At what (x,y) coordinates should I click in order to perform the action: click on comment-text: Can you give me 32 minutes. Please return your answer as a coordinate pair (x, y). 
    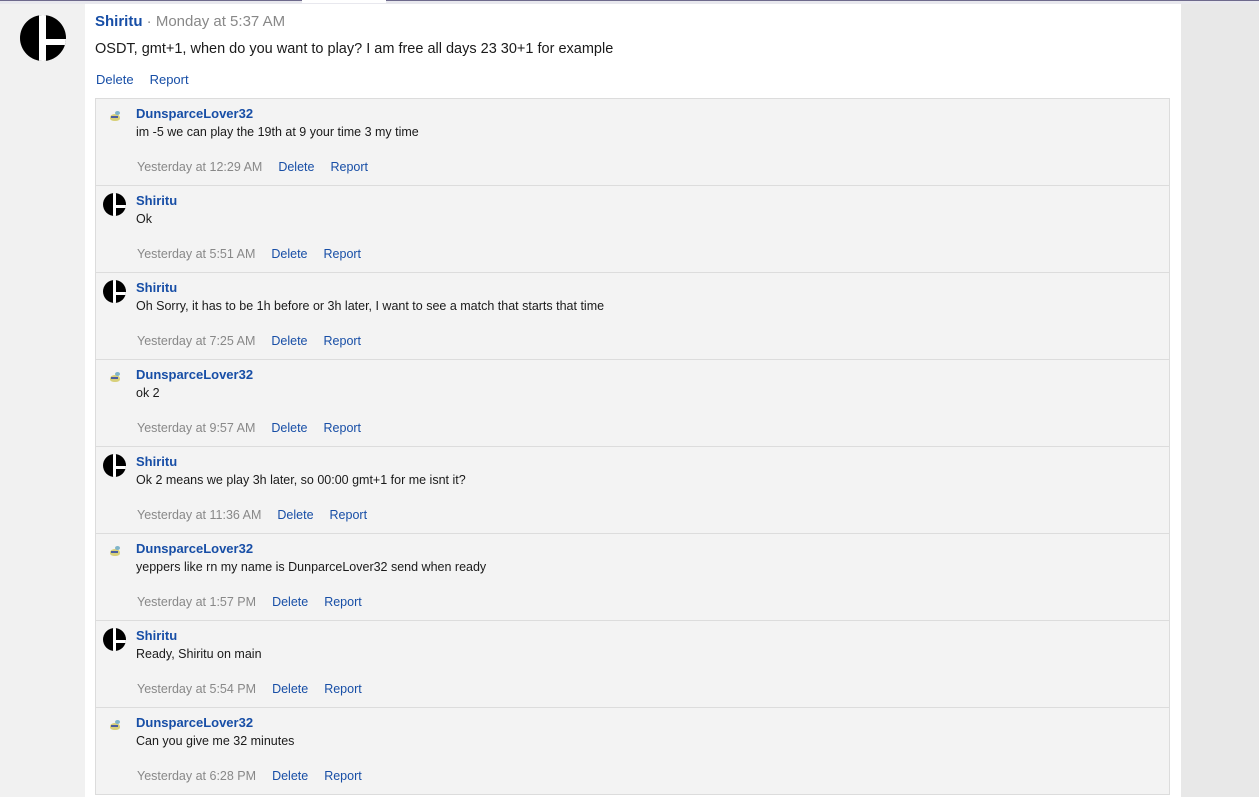
    Looking at the image, I should click on (215, 741).